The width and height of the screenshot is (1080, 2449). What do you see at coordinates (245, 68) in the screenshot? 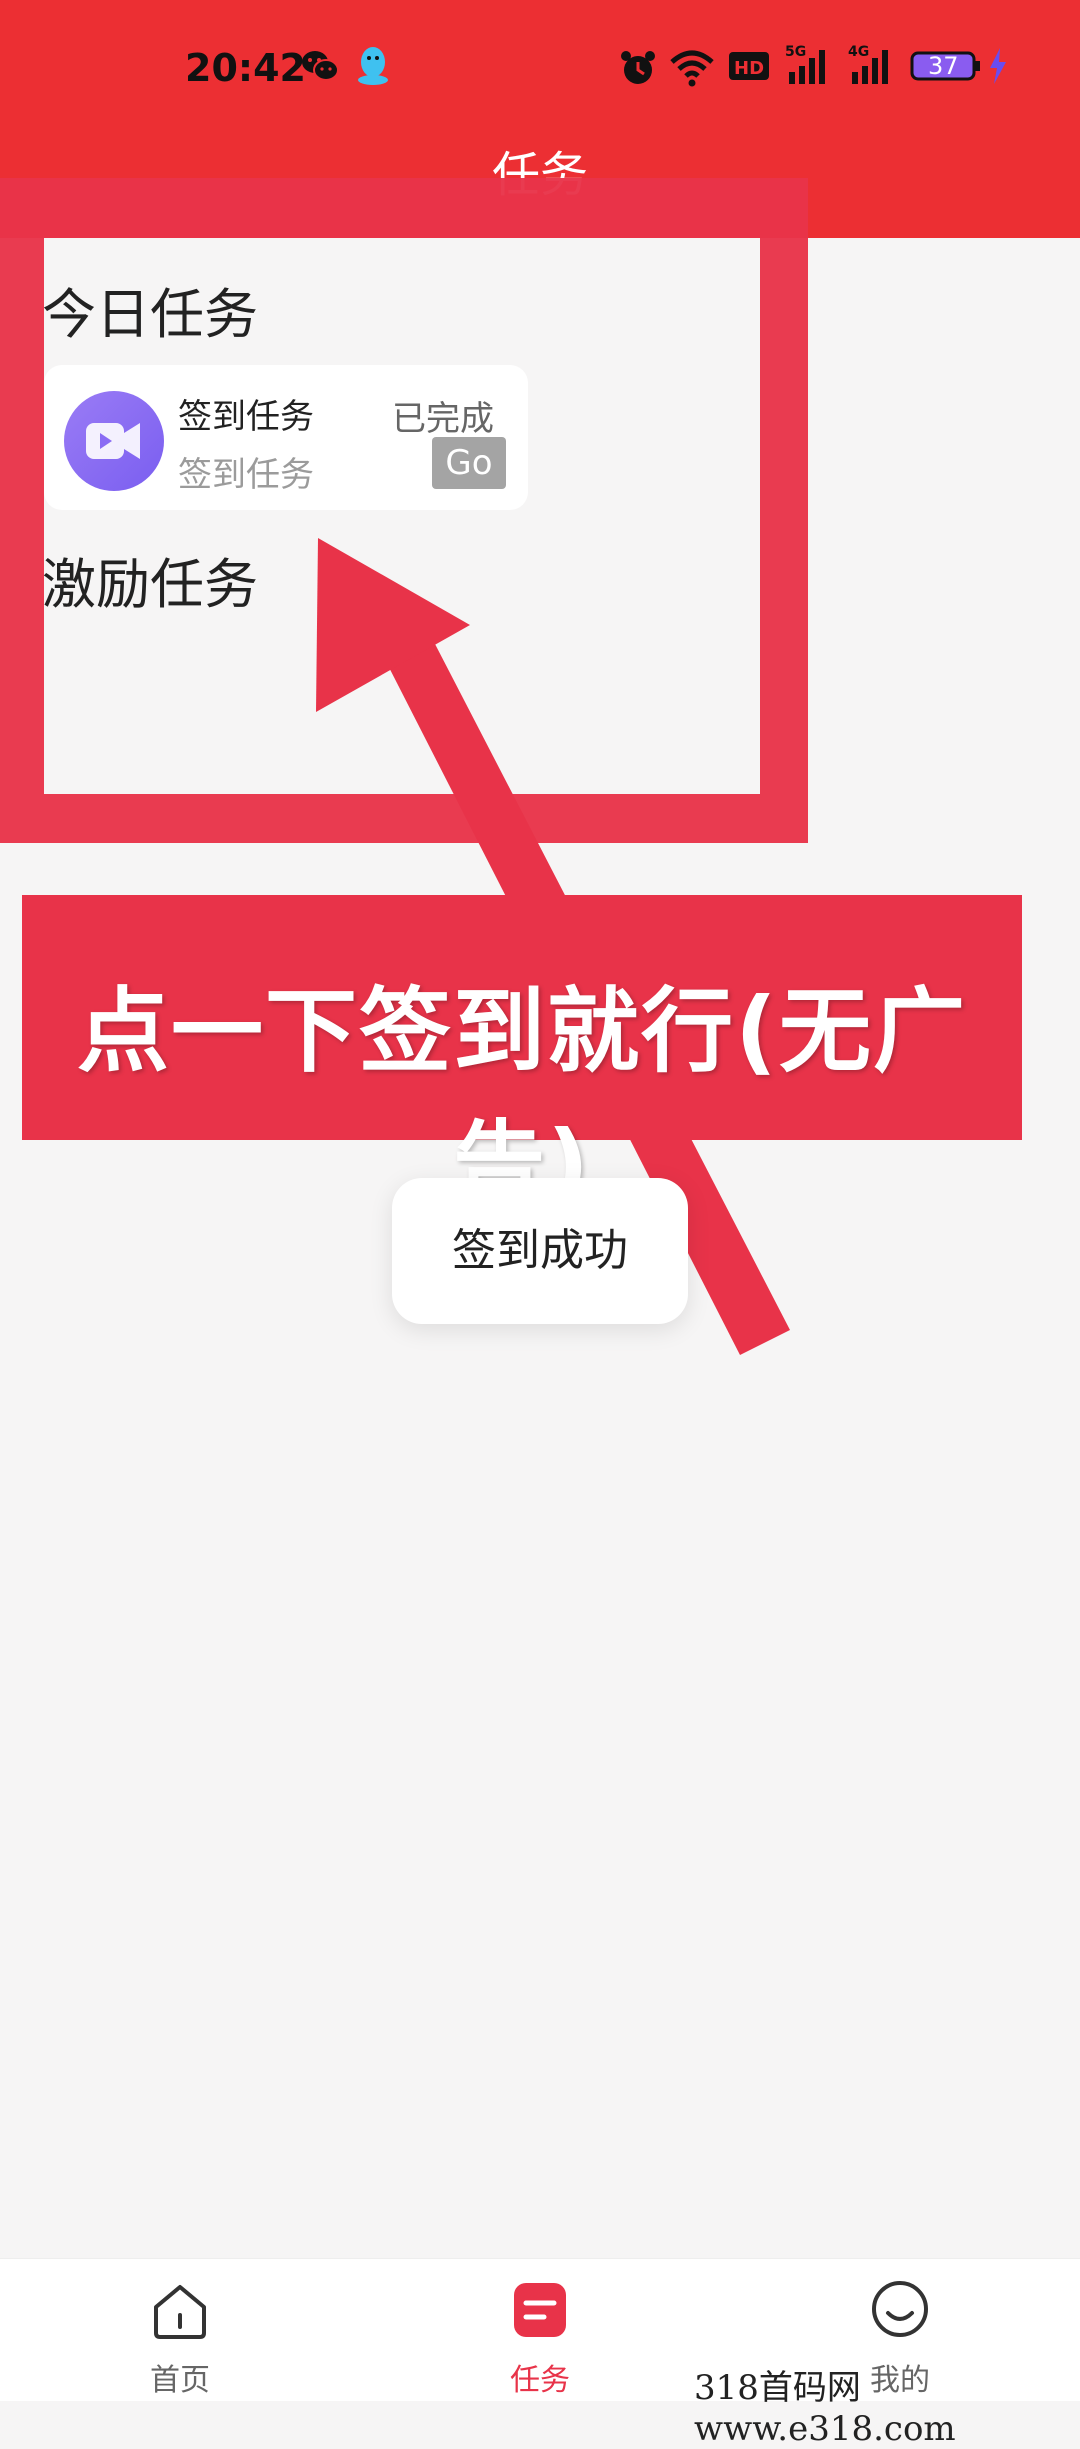
I see `status-time: 20:42` at bounding box center [245, 68].